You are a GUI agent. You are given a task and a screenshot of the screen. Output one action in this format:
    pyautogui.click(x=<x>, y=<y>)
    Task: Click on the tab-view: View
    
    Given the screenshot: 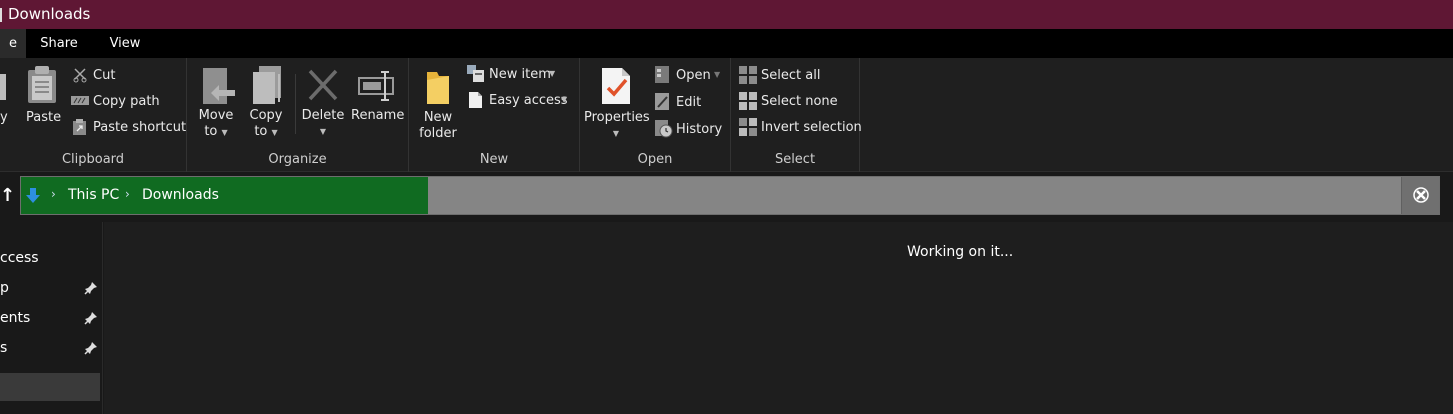 What is the action you would take?
    pyautogui.click(x=125, y=43)
    